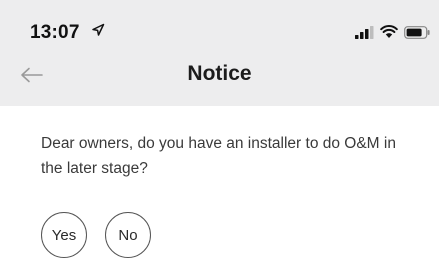 This screenshot has width=439, height=260. I want to click on battery-icon, so click(417, 32).